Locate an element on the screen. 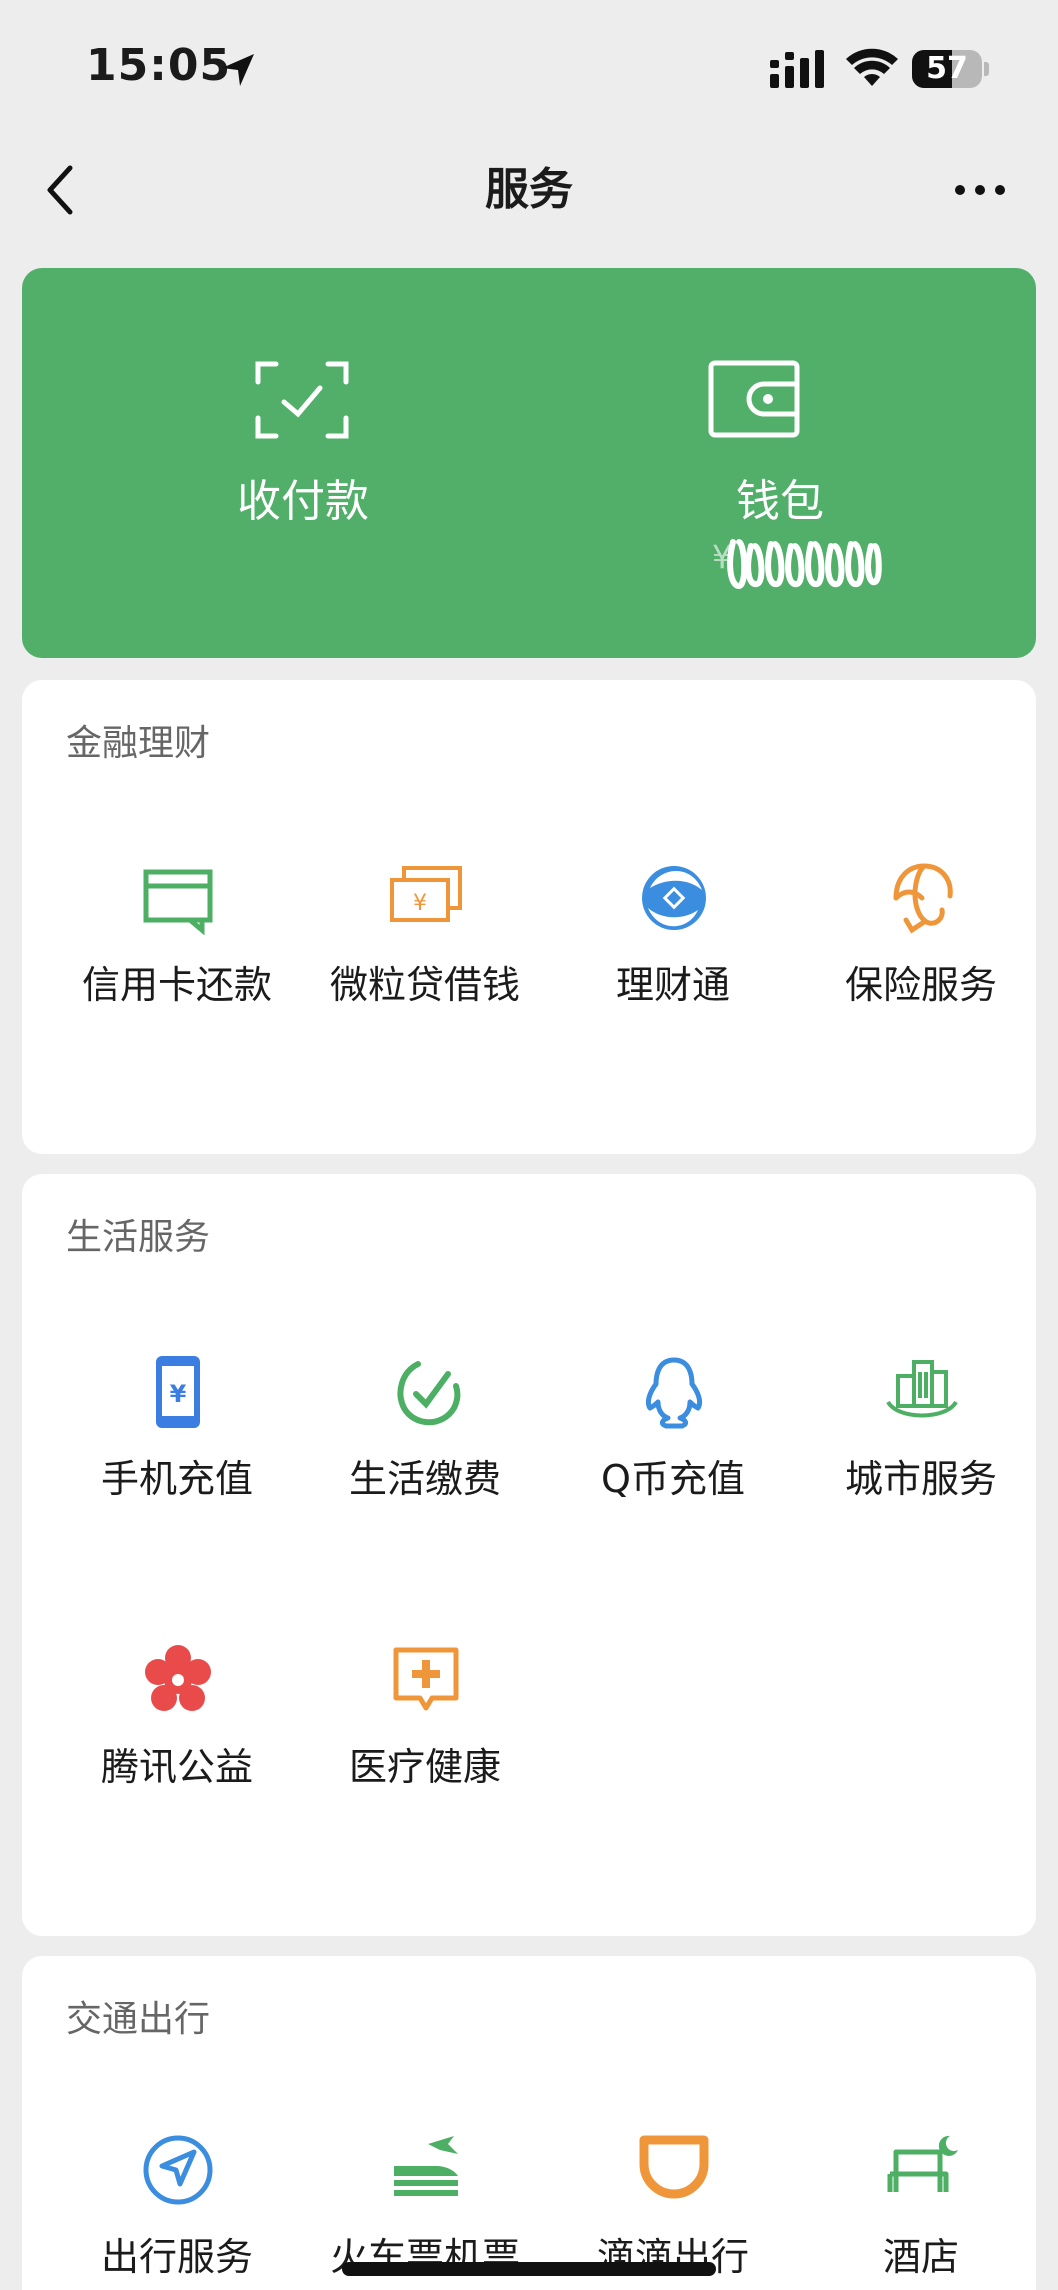 Image resolution: width=1058 pixels, height=2290 pixels. service-label: 信用卡还款 is located at coordinates (176, 985).